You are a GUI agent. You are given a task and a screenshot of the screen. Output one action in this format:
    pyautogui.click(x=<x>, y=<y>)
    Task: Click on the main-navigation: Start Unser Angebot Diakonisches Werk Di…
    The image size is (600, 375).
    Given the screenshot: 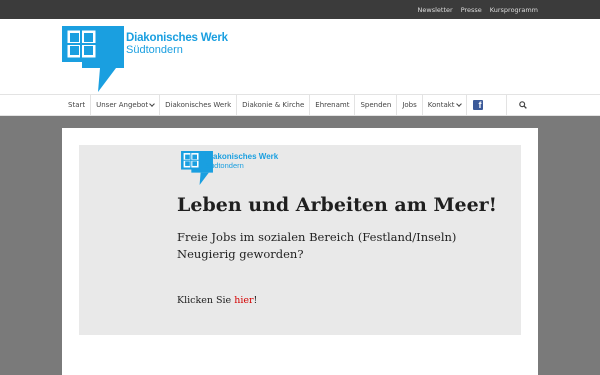 What is the action you would take?
    pyautogui.click(x=300, y=105)
    